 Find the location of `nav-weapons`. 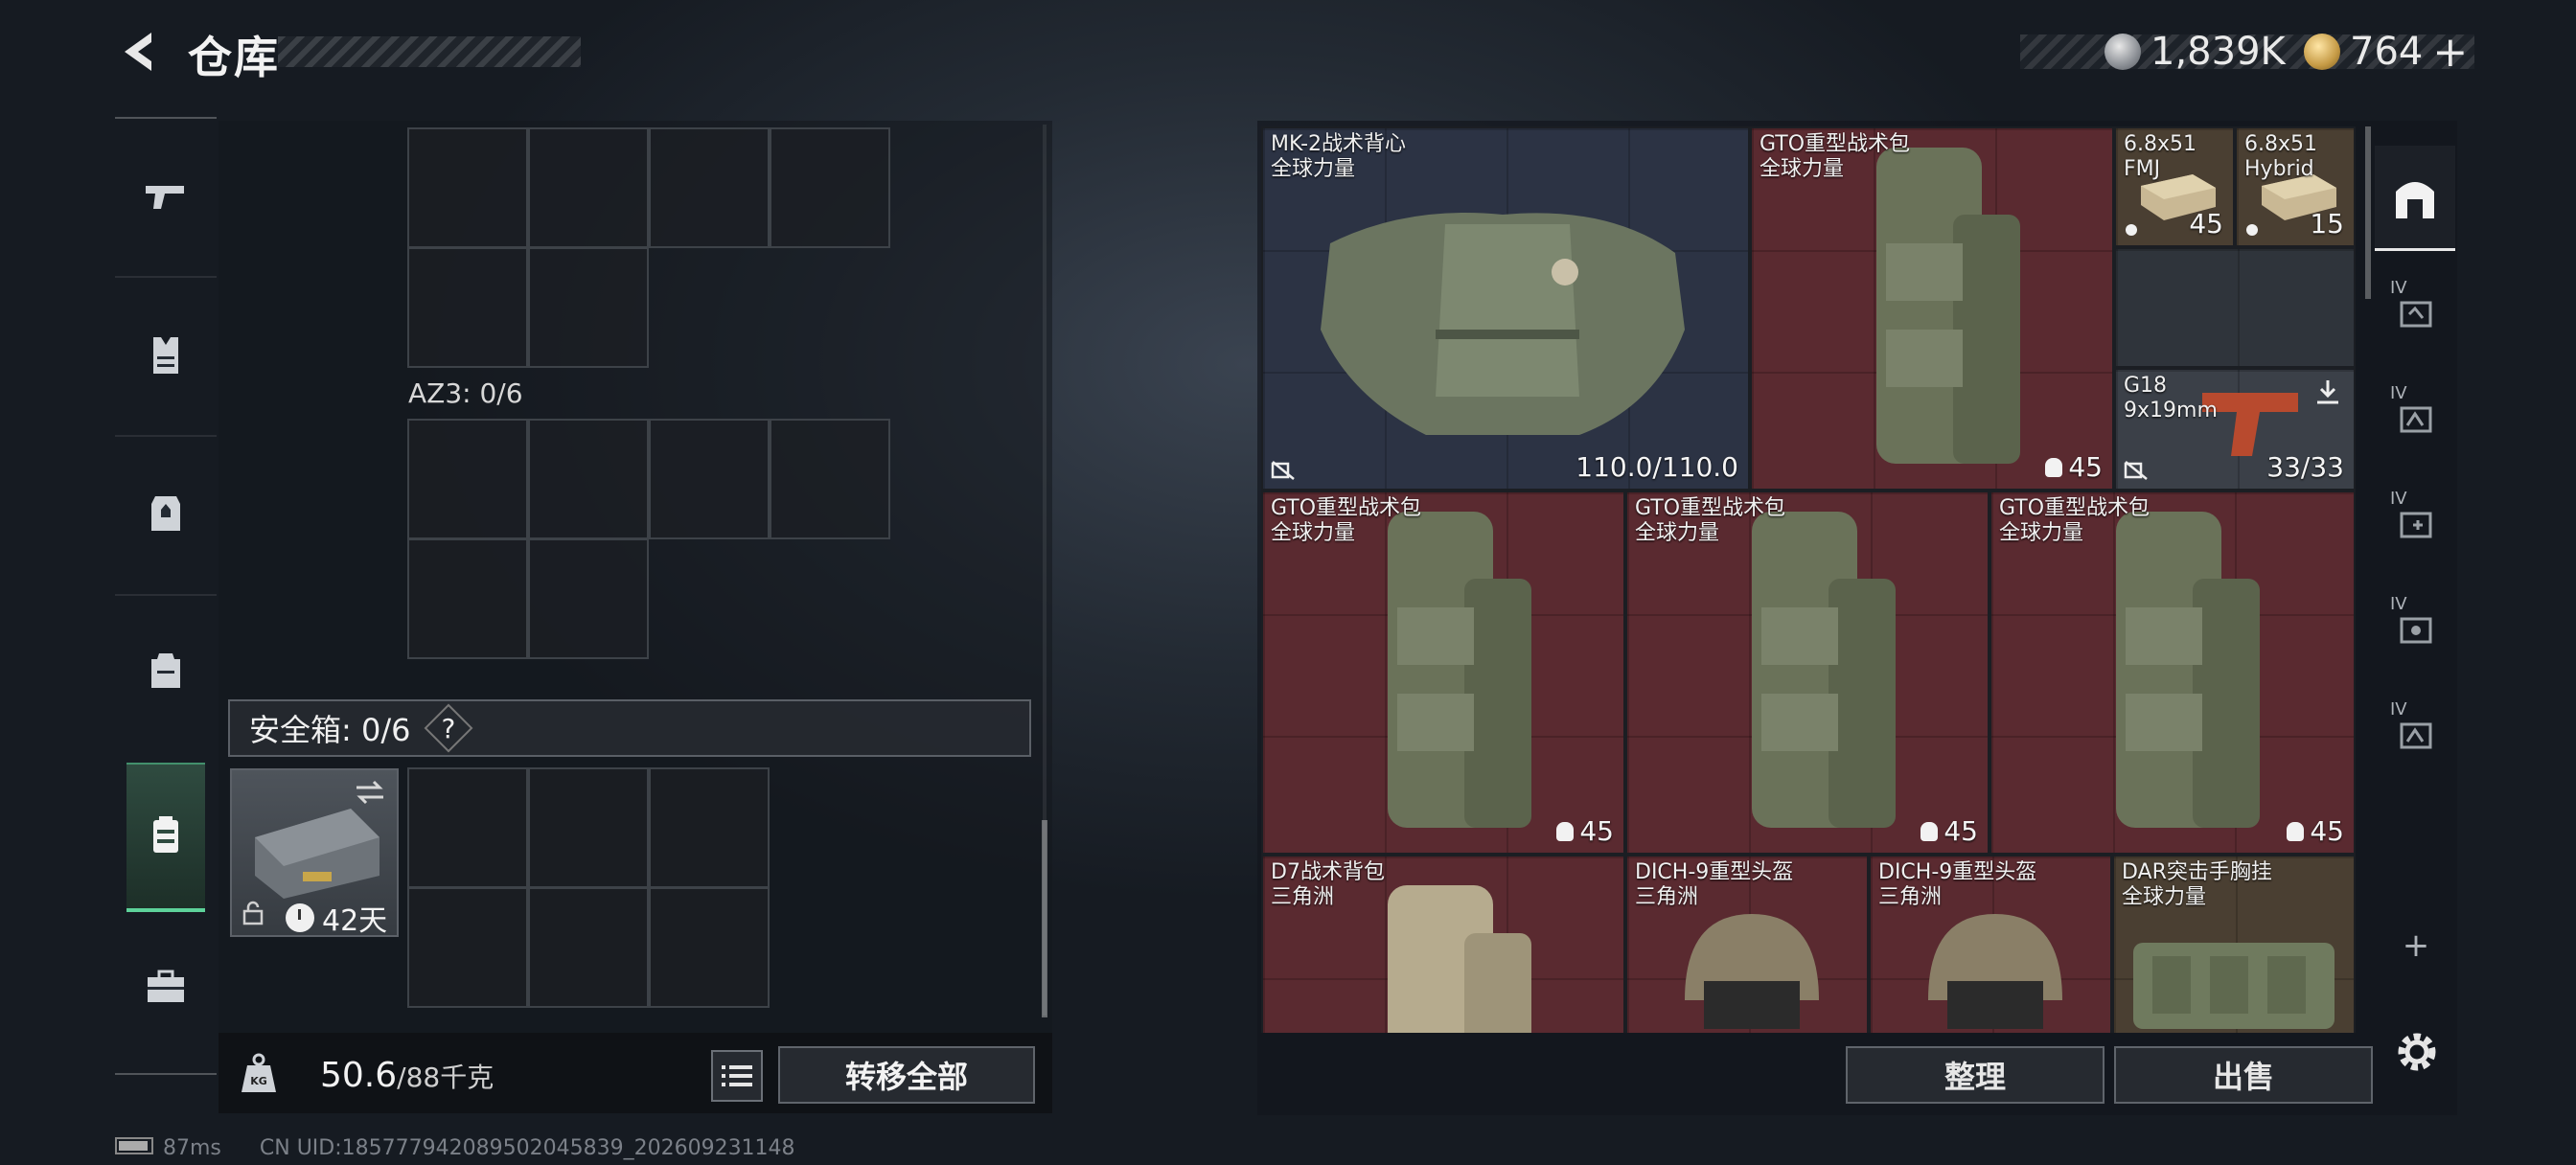

nav-weapons is located at coordinates (165, 196).